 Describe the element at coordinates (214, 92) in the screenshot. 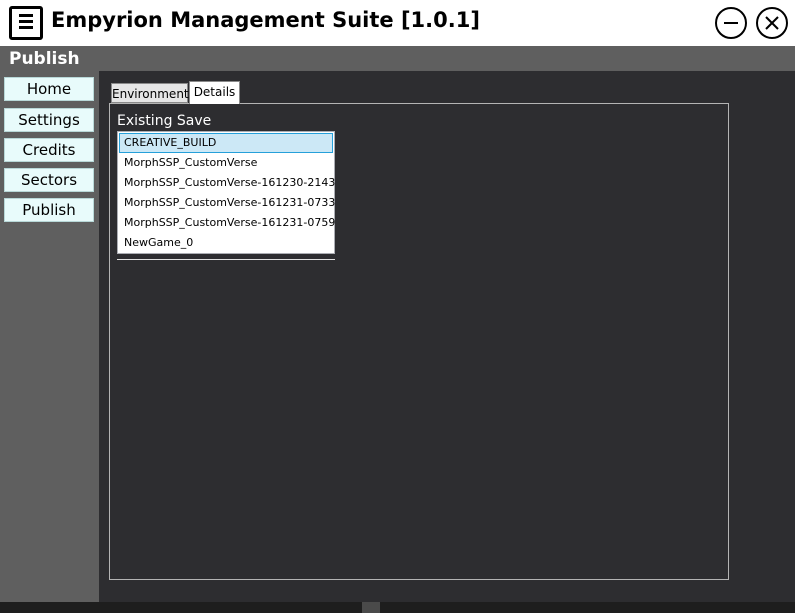

I see `tab-details: Details` at that location.